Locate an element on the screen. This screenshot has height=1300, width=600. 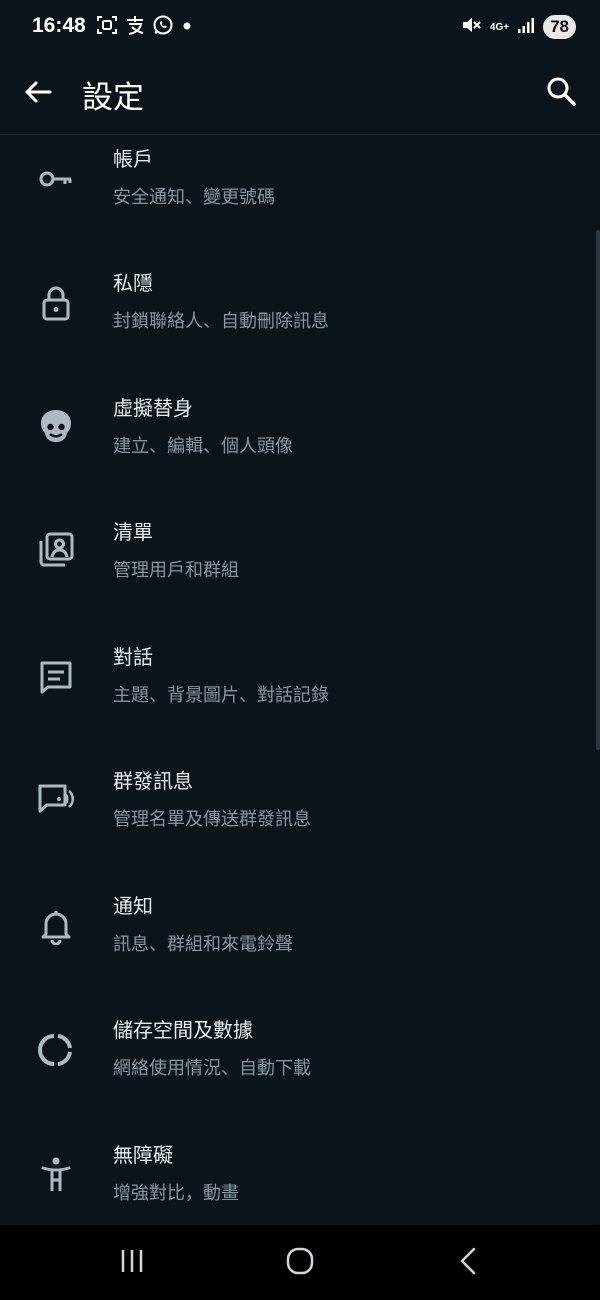
back-nav-button is located at coordinates (468, 1263).